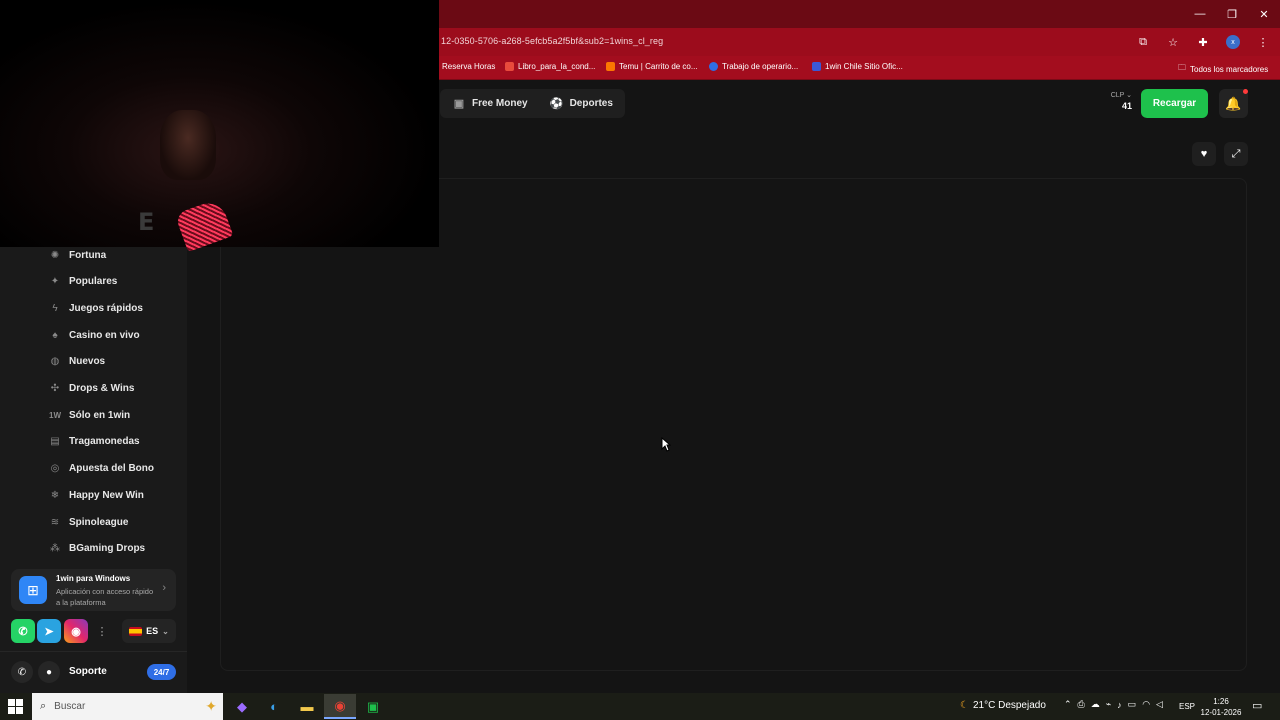 The image size is (1280, 720). I want to click on sidebar-item-apuesta-del-bono: ◎ Apuesta del Bono, so click(101, 469).